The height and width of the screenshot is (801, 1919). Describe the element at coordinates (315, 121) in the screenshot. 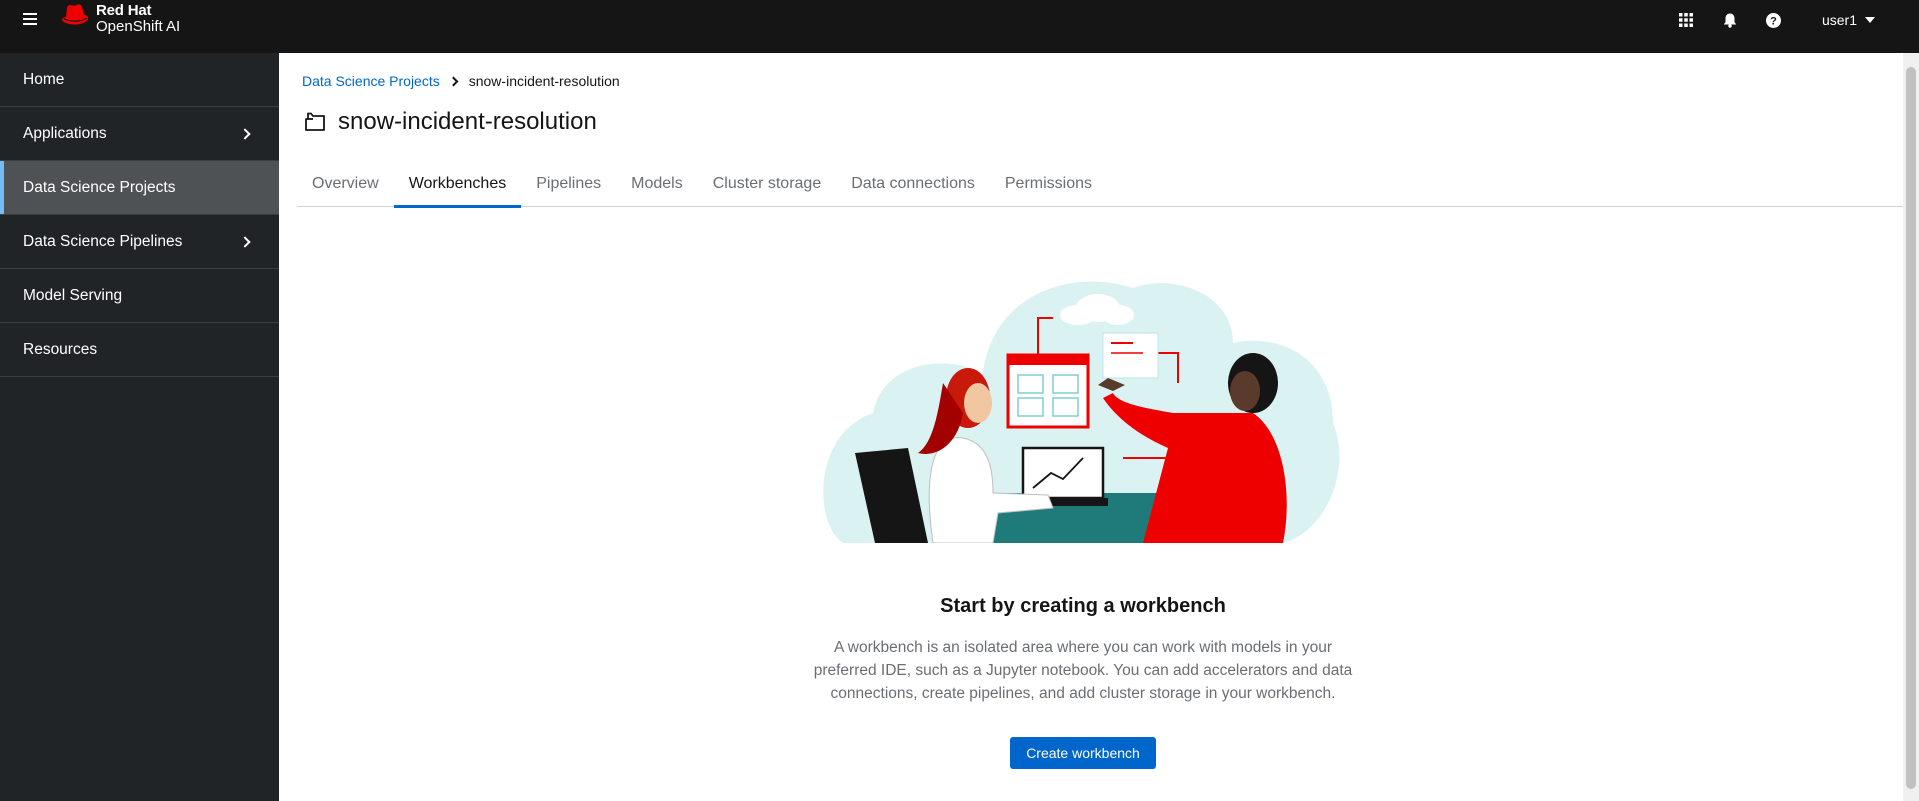

I see `project-icon` at that location.